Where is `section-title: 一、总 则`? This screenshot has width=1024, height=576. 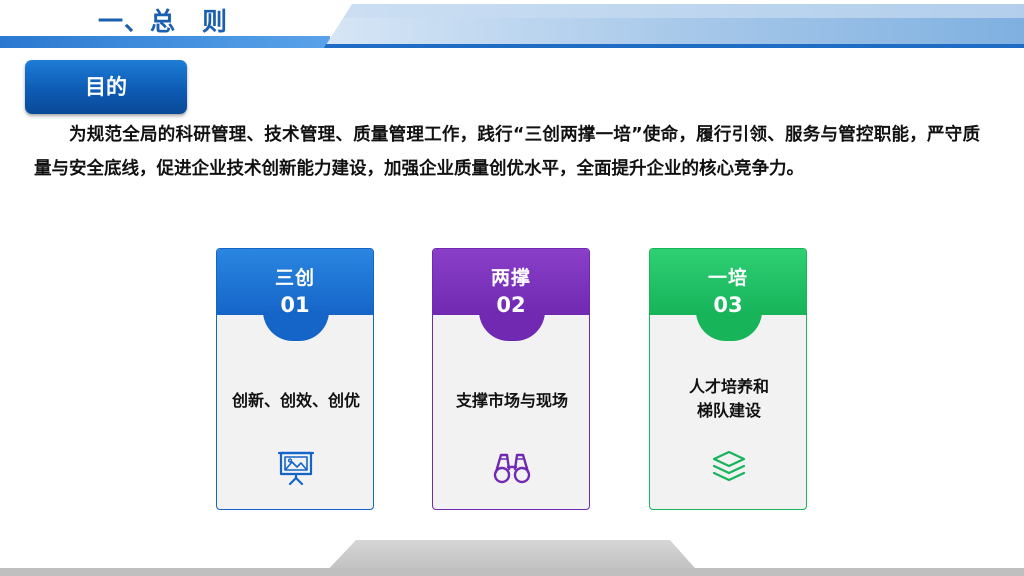
section-title: 一、总 则 is located at coordinates (163, 21).